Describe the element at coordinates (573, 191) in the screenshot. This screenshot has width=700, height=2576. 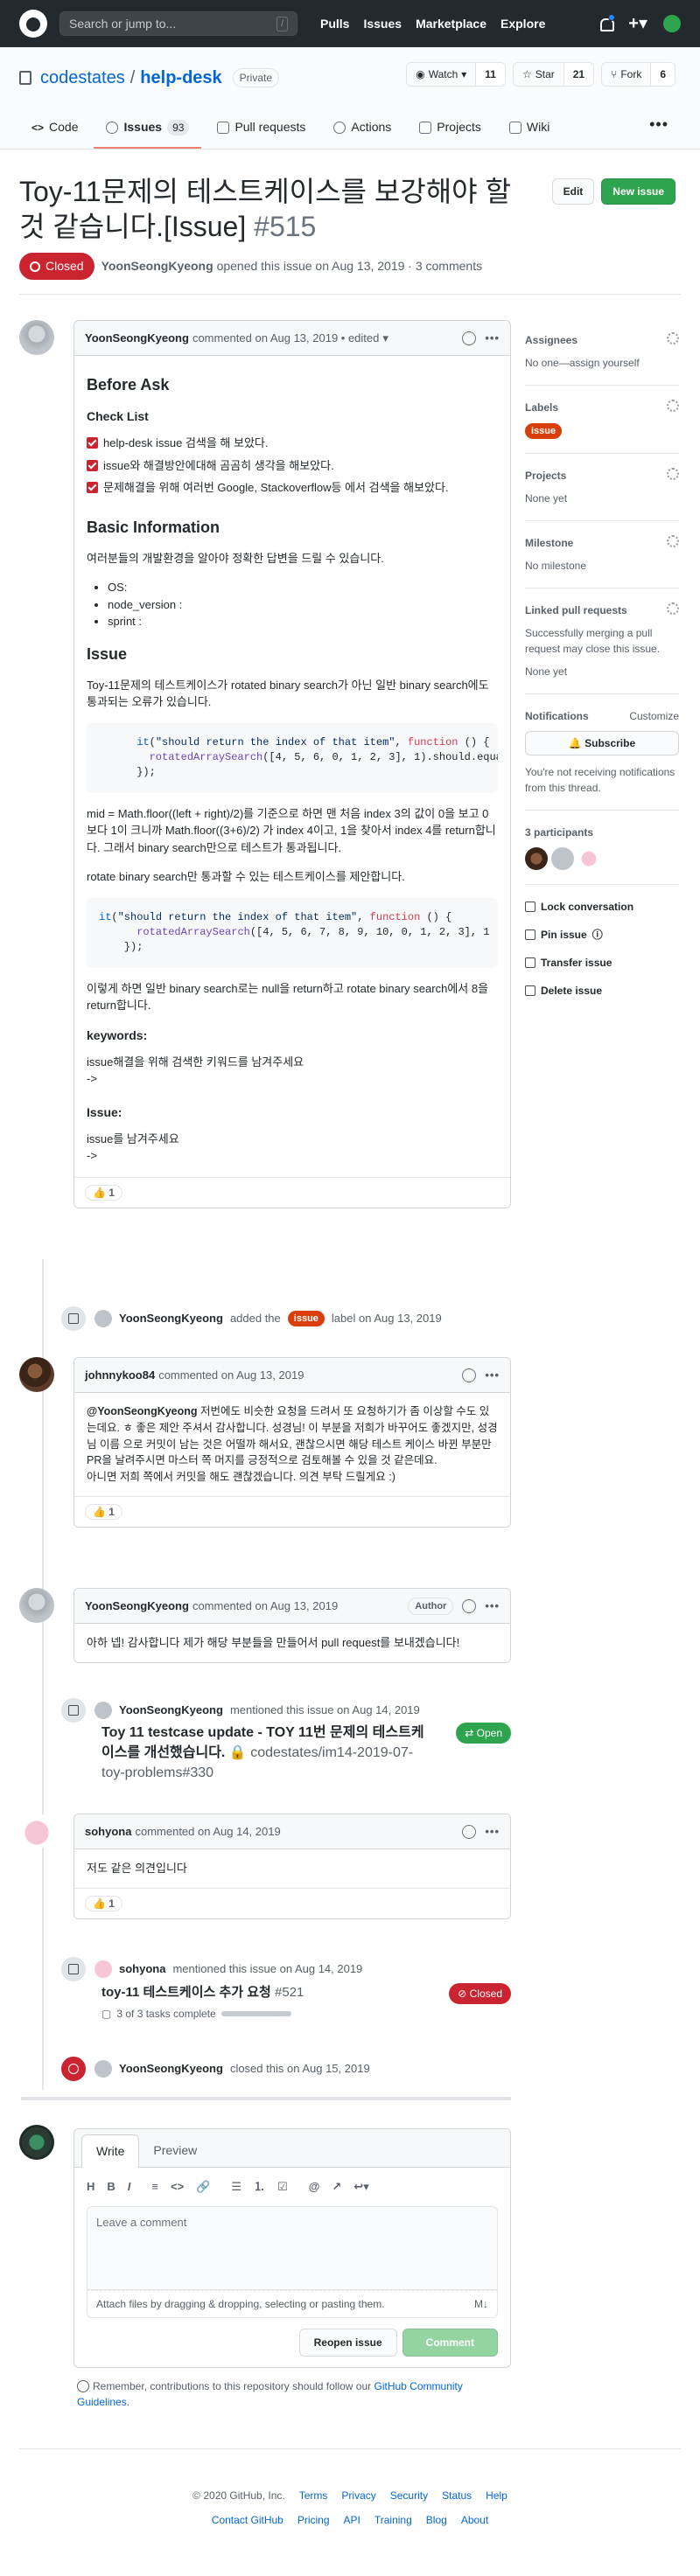
I see `edit-title-button: Edit` at that location.